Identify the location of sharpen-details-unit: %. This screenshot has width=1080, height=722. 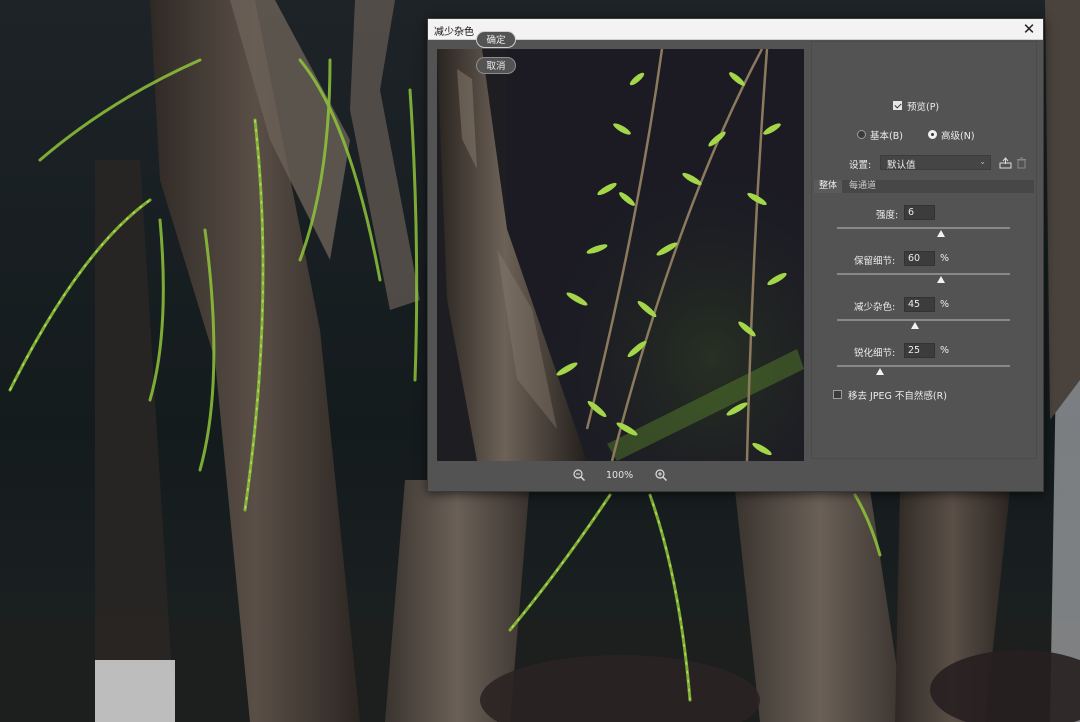
(945, 350).